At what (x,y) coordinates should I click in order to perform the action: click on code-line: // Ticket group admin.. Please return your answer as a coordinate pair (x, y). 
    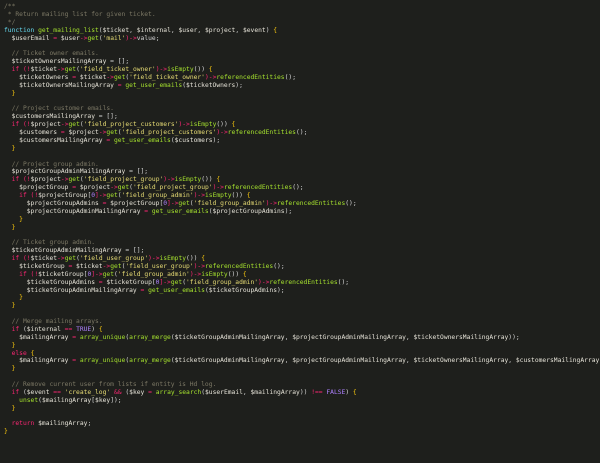
    Looking at the image, I should click on (302, 243).